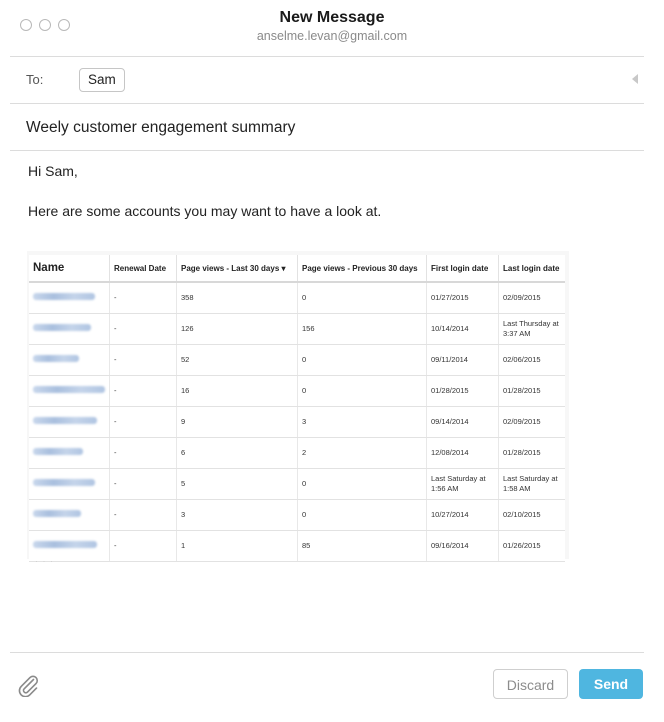  I want to click on table-row: -3 0 10/27/2014 02/10/2015, so click(297, 515).